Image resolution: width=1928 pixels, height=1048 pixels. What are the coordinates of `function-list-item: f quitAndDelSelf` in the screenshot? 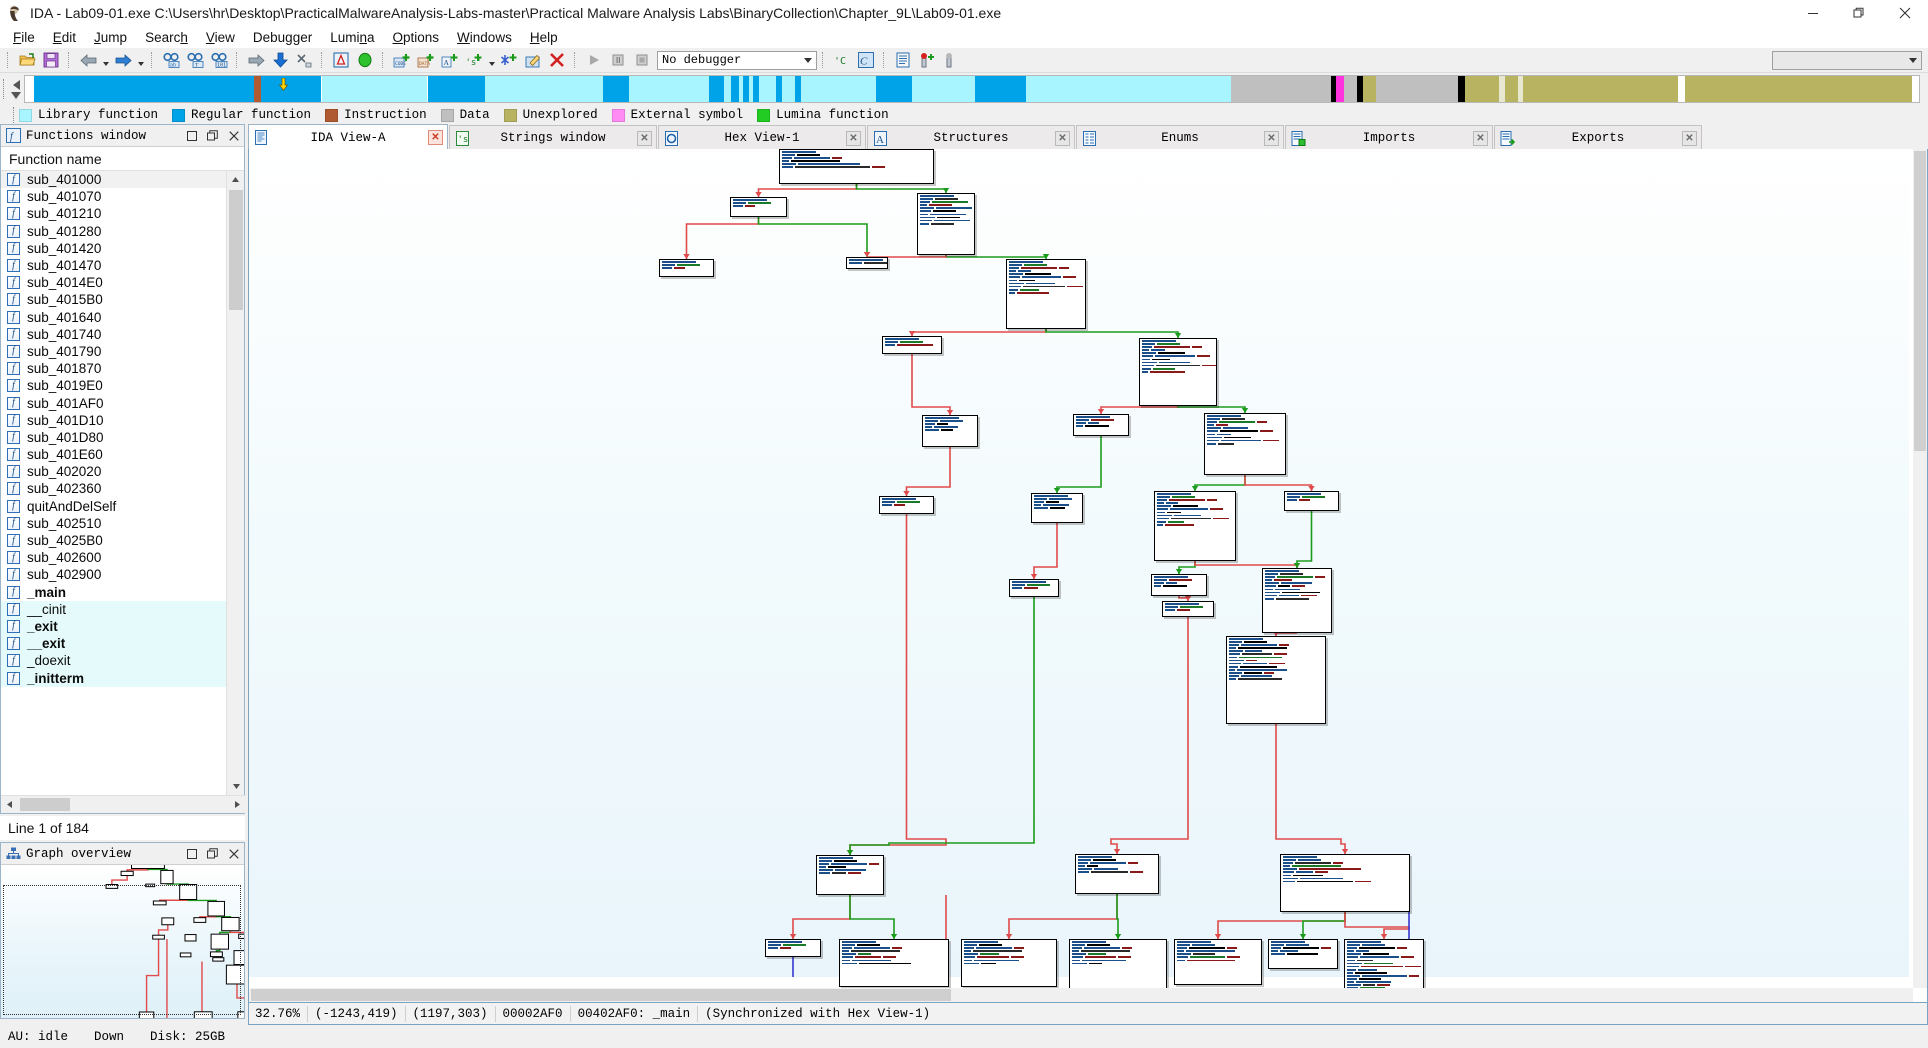 It's located at (114, 506).